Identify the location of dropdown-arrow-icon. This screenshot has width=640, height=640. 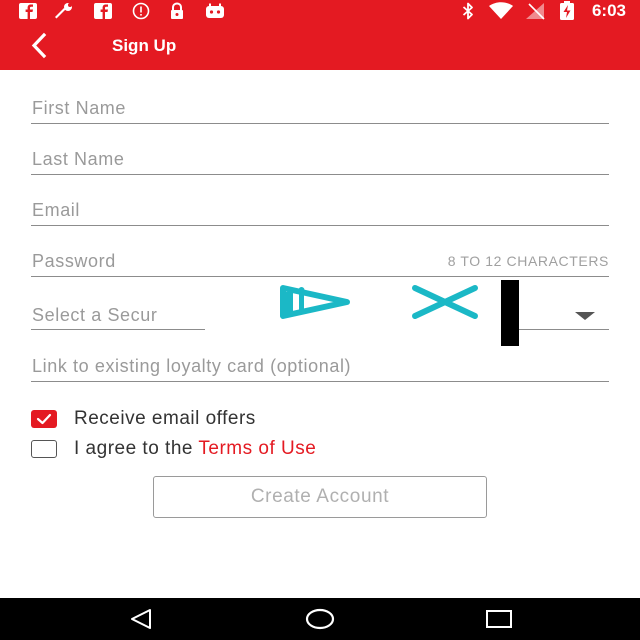
(585, 316).